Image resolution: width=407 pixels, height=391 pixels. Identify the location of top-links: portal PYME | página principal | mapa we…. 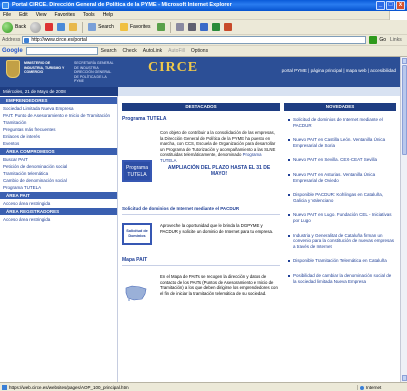
(339, 70).